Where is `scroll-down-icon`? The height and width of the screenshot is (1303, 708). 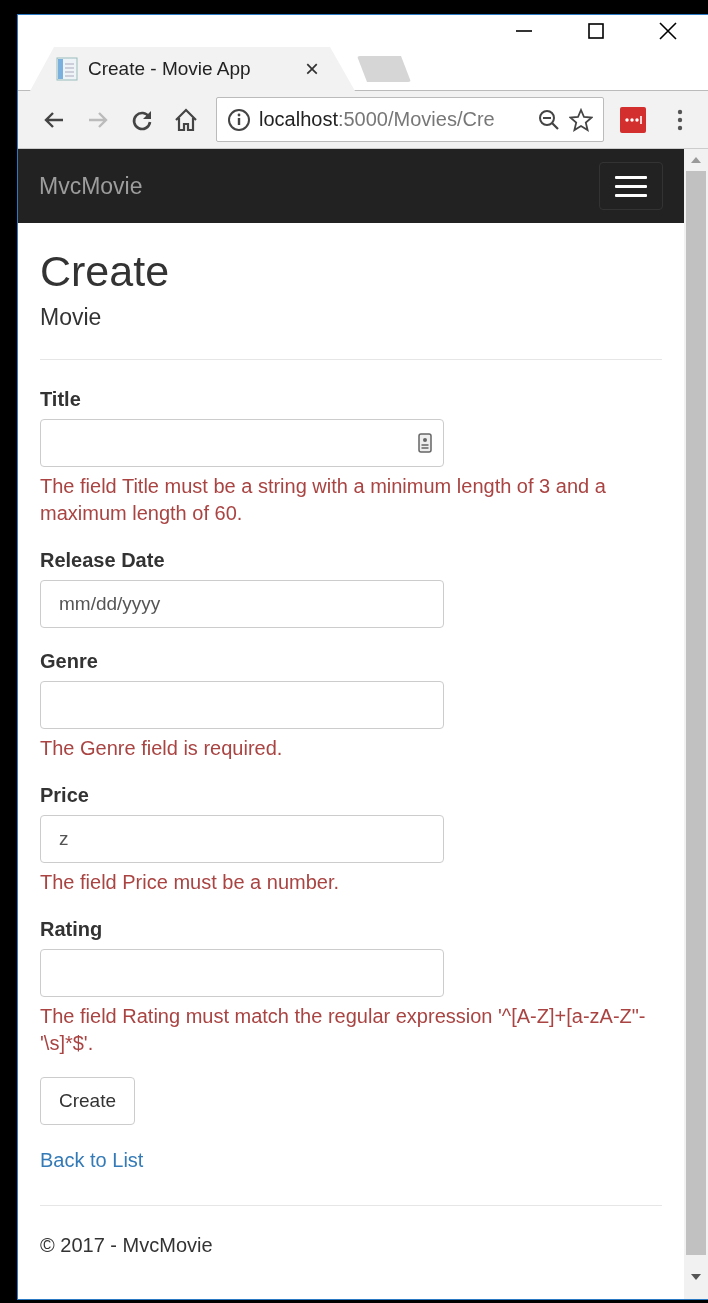 scroll-down-icon is located at coordinates (696, 1277).